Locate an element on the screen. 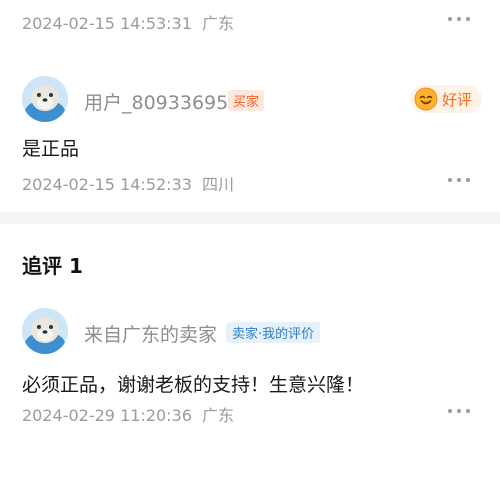 The image size is (500, 500). avatar is located at coordinates (45, 99).